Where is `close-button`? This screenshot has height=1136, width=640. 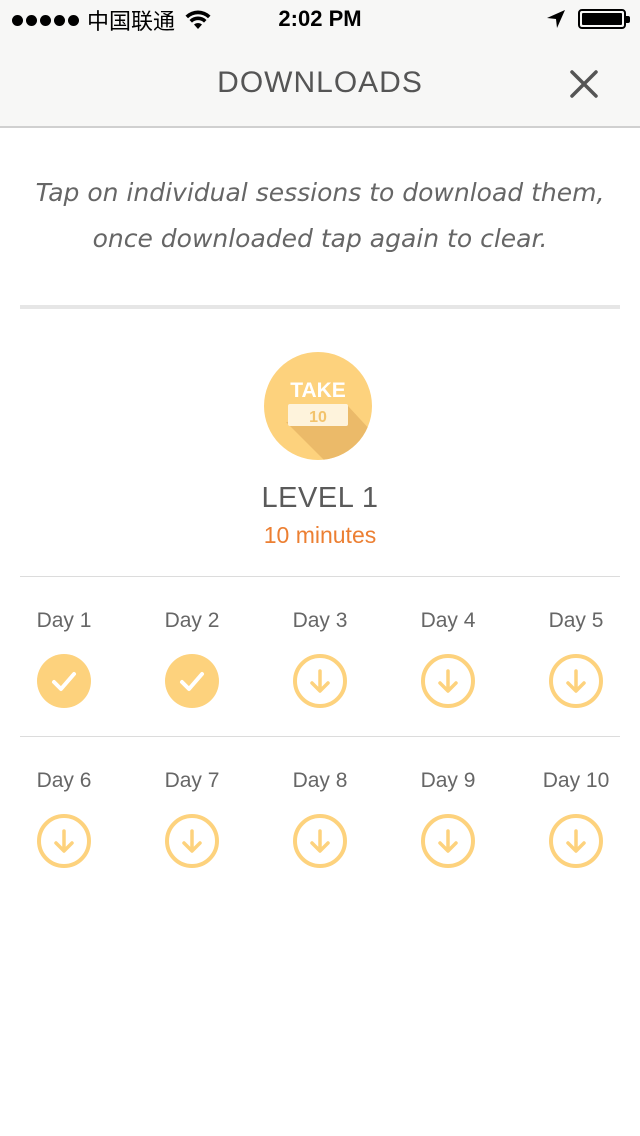 close-button is located at coordinates (584, 84).